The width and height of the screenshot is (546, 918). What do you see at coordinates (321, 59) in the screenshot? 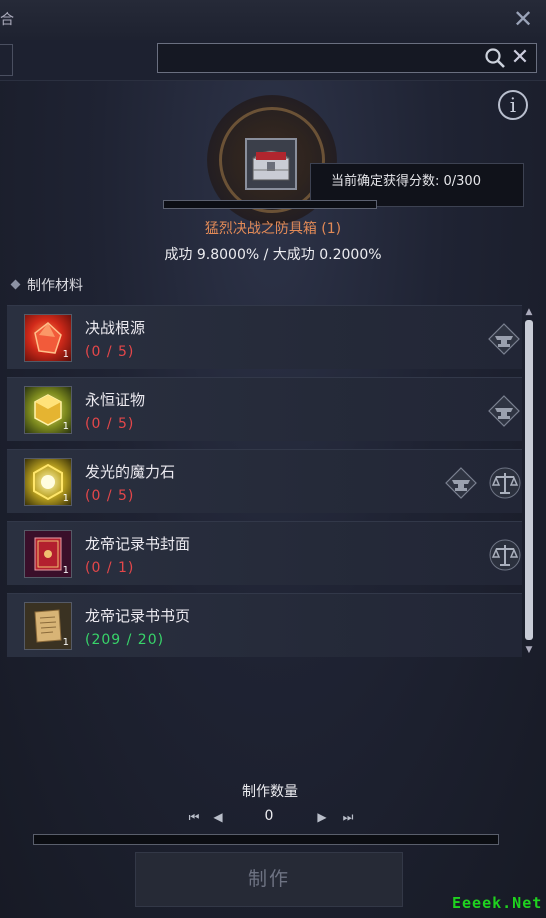
I see `search-input` at bounding box center [321, 59].